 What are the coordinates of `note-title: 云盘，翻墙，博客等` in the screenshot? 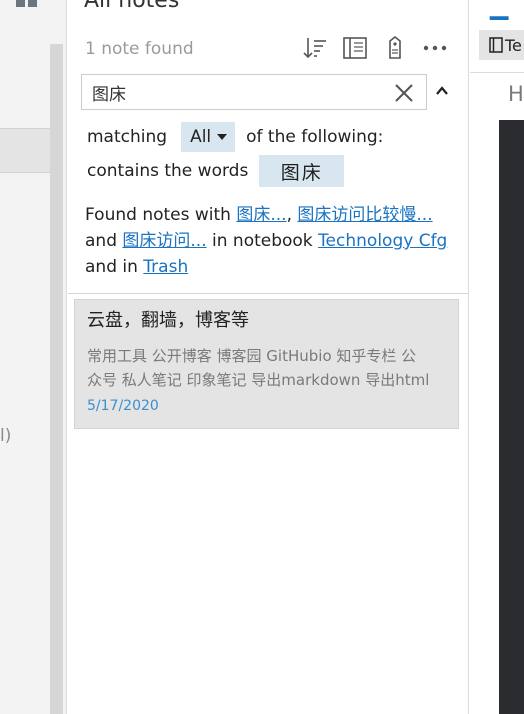 It's located at (168, 320).